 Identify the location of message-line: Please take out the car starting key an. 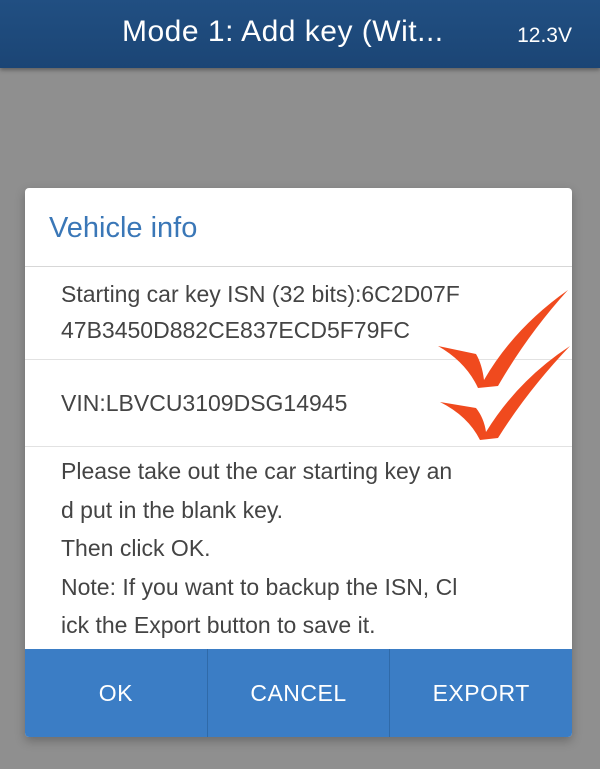
(257, 471).